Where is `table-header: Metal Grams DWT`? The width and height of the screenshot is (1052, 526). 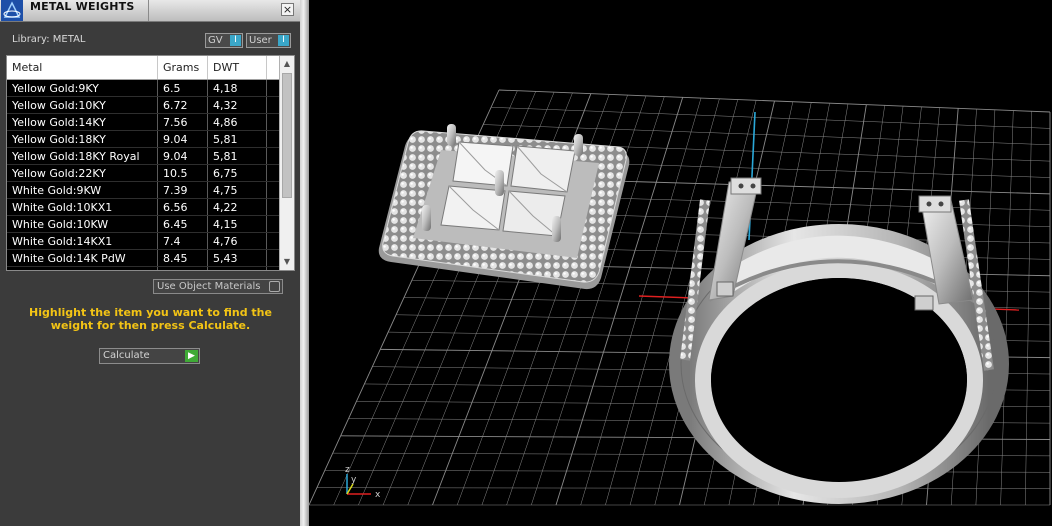 table-header: Metal Grams DWT is located at coordinates (143, 68).